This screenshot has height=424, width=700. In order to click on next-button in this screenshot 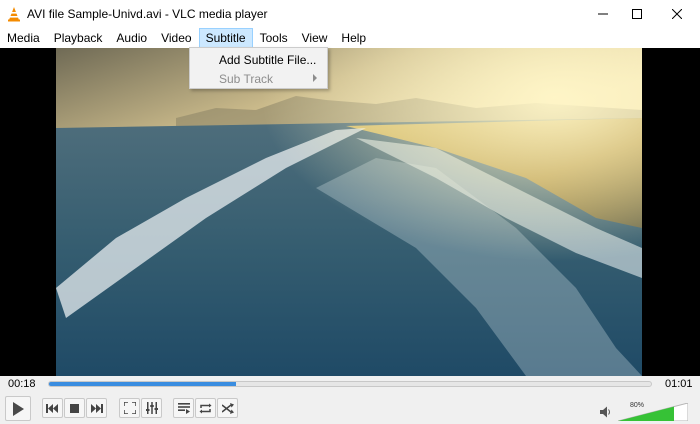, I will do `click(96, 408)`.